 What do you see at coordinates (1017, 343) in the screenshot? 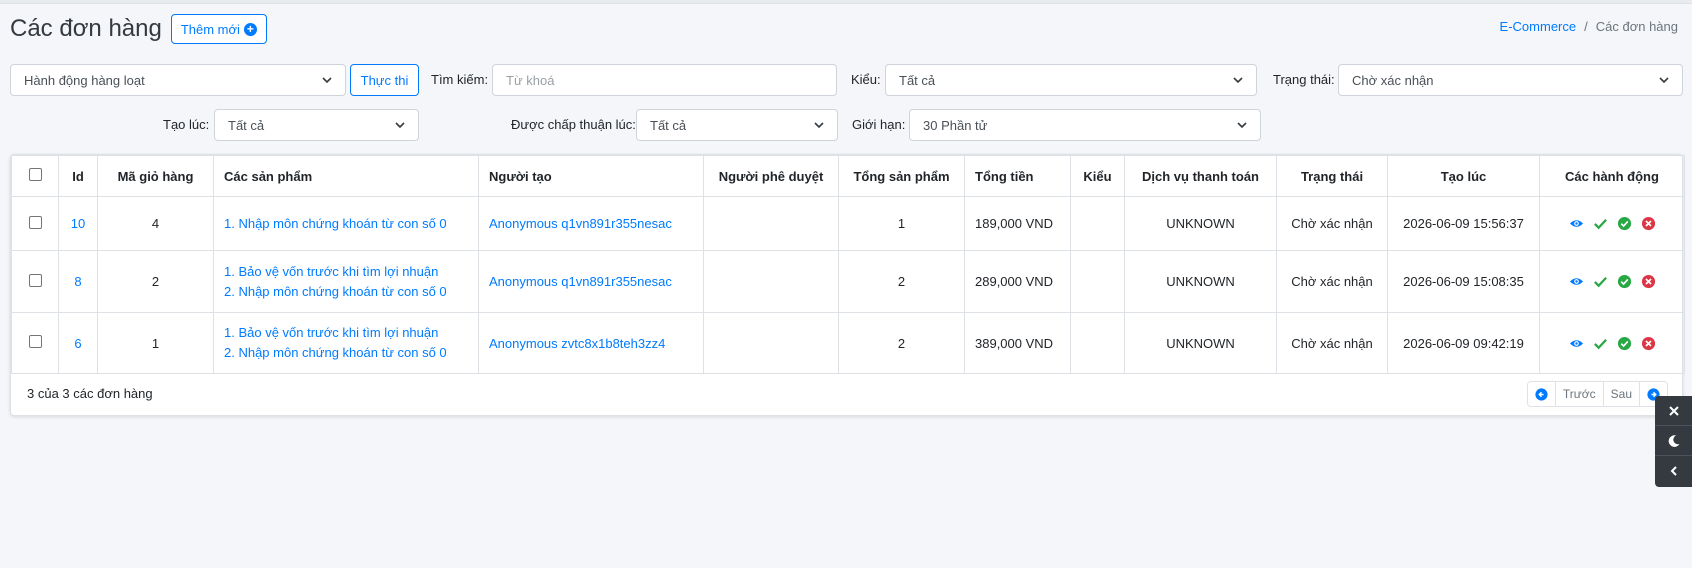
I see `total-price: 389,000 VND` at bounding box center [1017, 343].